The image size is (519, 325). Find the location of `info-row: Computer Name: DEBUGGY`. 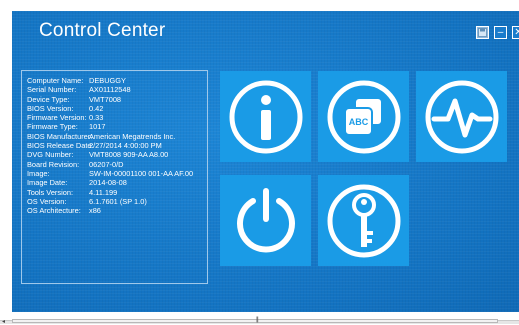

info-row: Computer Name: DEBUGGY is located at coordinates (117, 80).